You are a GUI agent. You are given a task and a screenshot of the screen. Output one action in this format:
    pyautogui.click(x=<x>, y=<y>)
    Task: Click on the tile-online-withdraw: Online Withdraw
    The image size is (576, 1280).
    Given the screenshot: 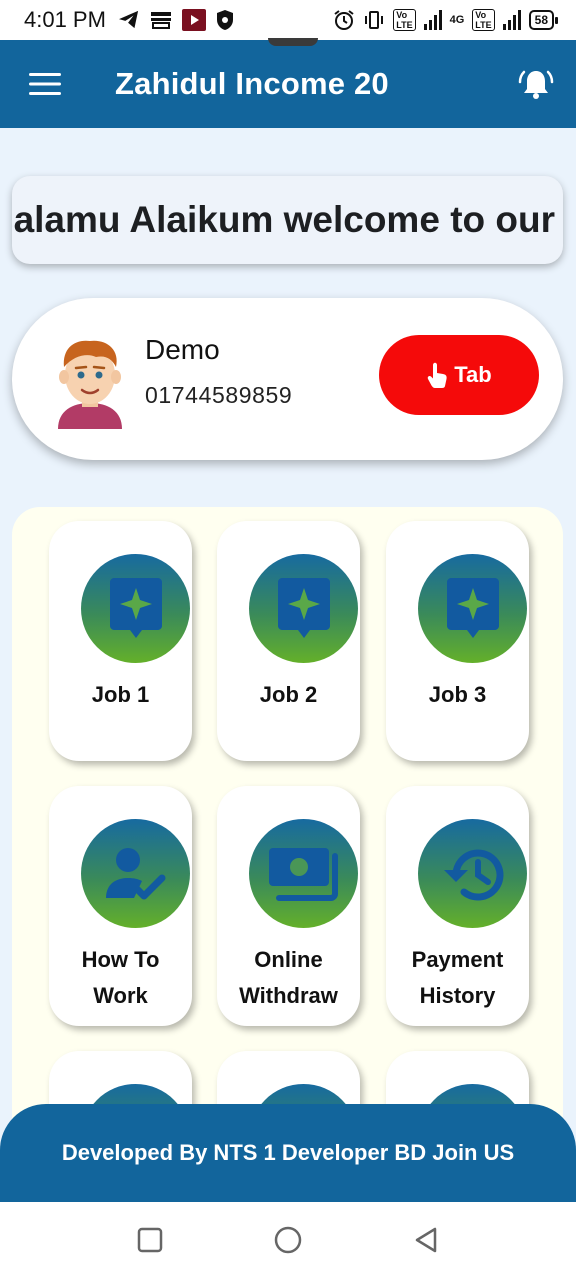 What is the action you would take?
    pyautogui.click(x=288, y=906)
    